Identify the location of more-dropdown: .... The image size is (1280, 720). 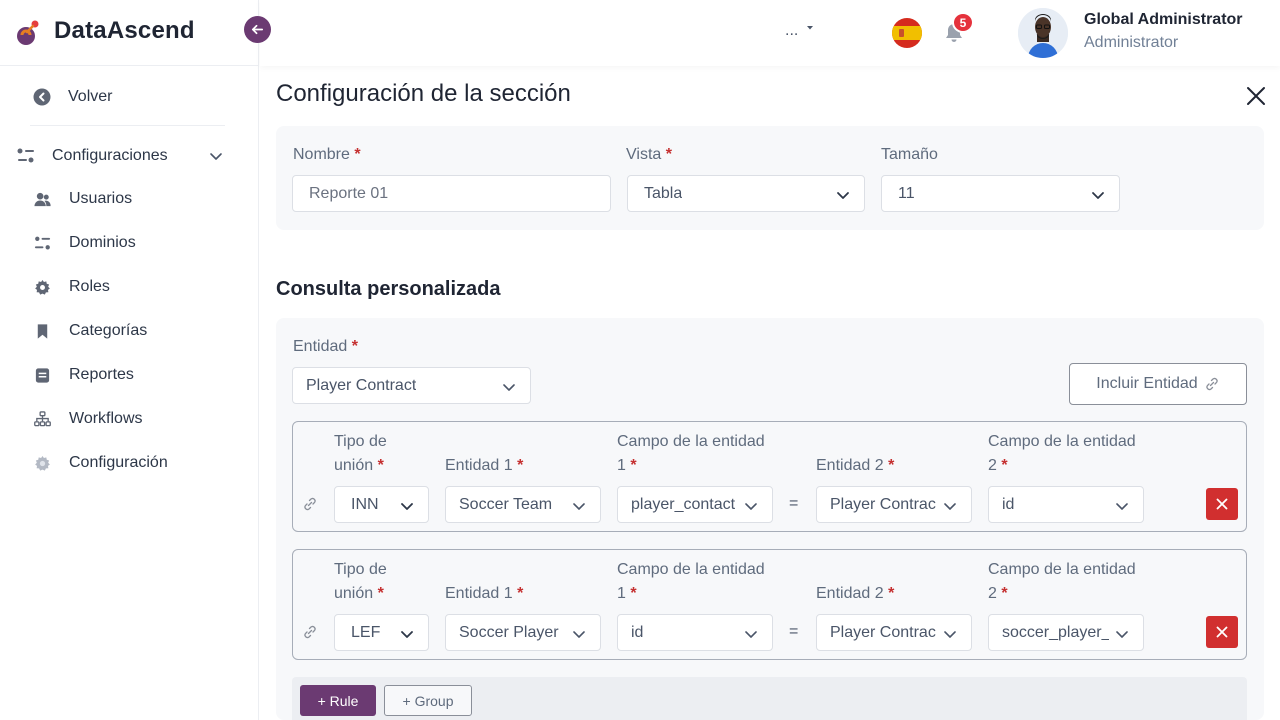
(800, 31).